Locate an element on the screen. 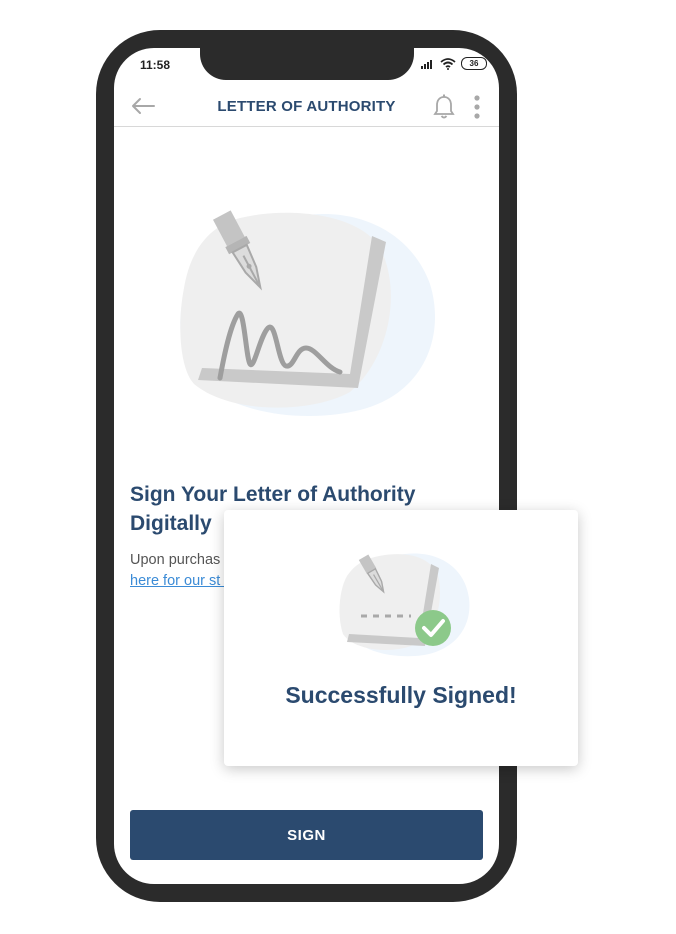 The width and height of the screenshot is (676, 934). app-header: LETTER OF AUTHORITY is located at coordinates (306, 107).